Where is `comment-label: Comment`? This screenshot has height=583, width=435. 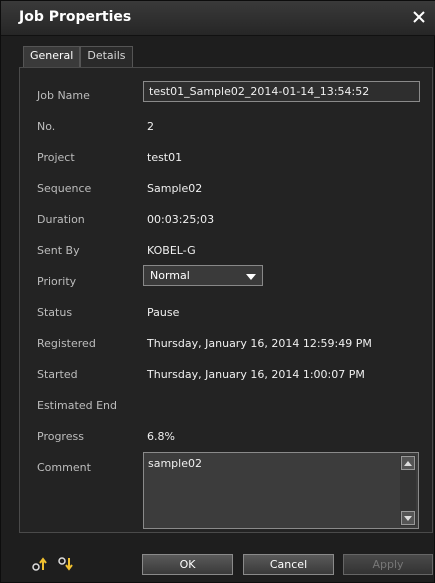
comment-label: Comment is located at coordinates (64, 467).